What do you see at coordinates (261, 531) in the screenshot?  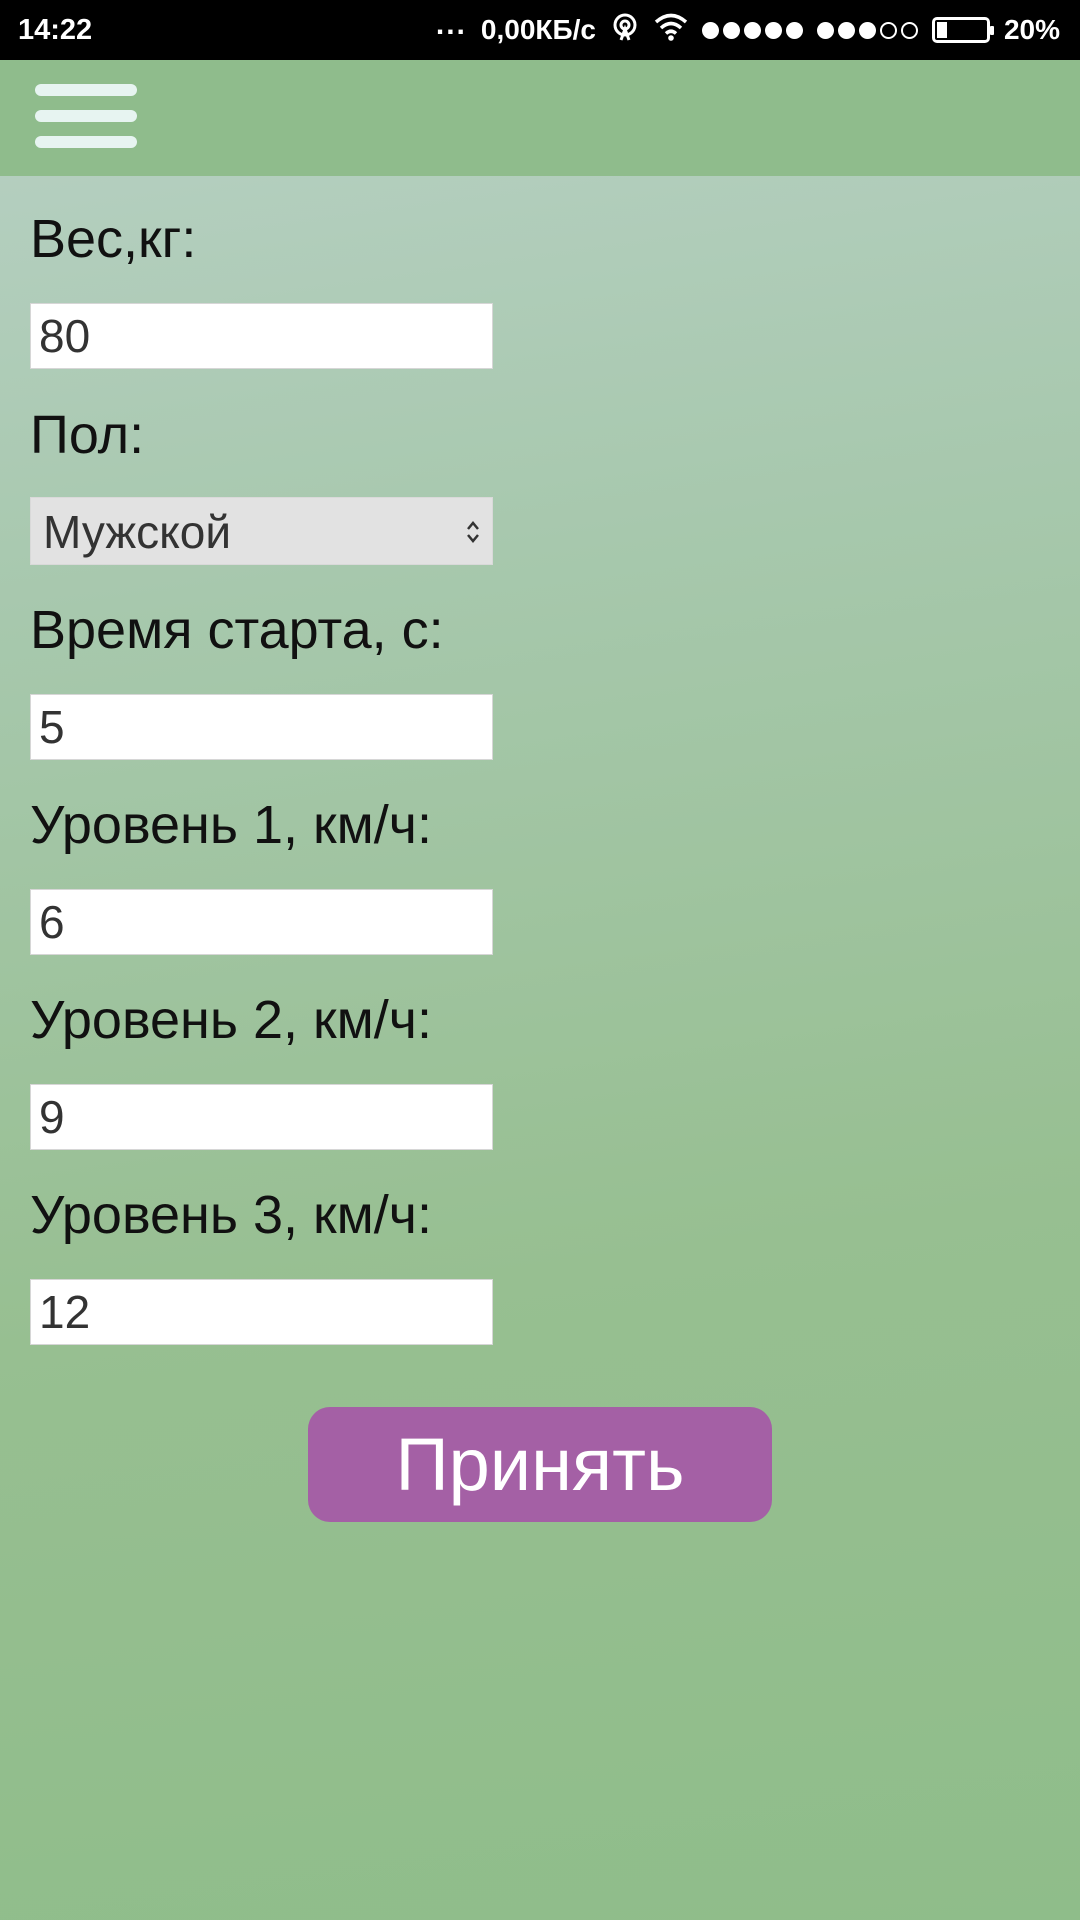 I see `gender-select: Мужской` at bounding box center [261, 531].